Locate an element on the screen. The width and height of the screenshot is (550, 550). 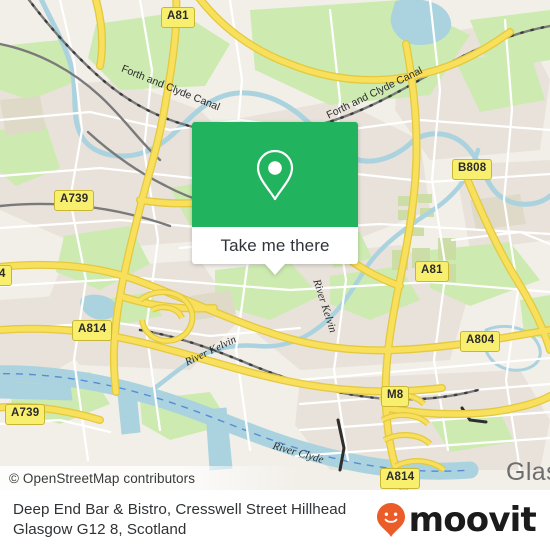
road-shield: B808 is located at coordinates (472, 169).